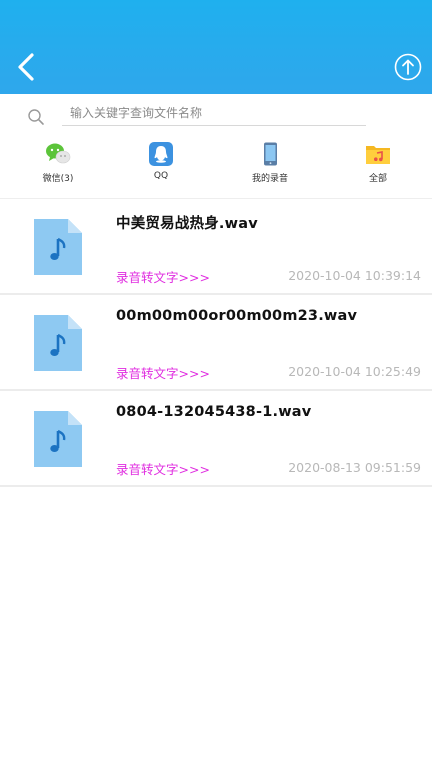 Image resolution: width=432 pixels, height=768 pixels. What do you see at coordinates (354, 371) in the screenshot?
I see `file-date: 2020-10-04 10:25:49` at bounding box center [354, 371].